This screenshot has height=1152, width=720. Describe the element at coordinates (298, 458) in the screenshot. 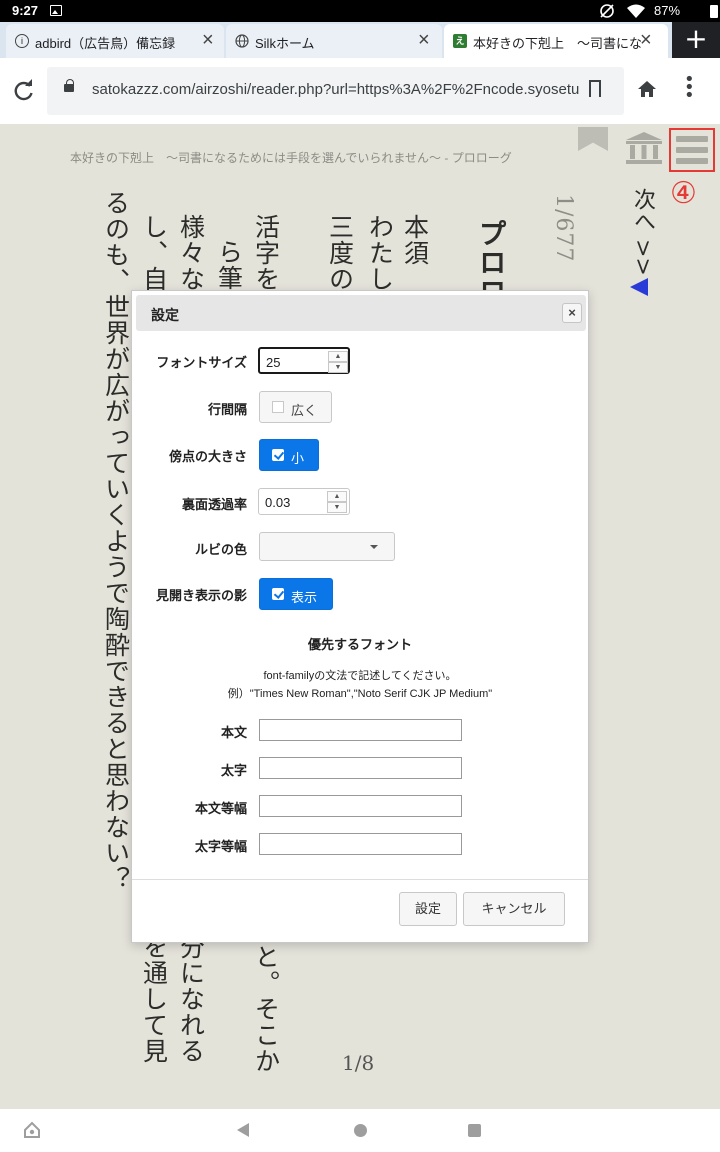

I see `emphasis-size-option: 小` at that location.